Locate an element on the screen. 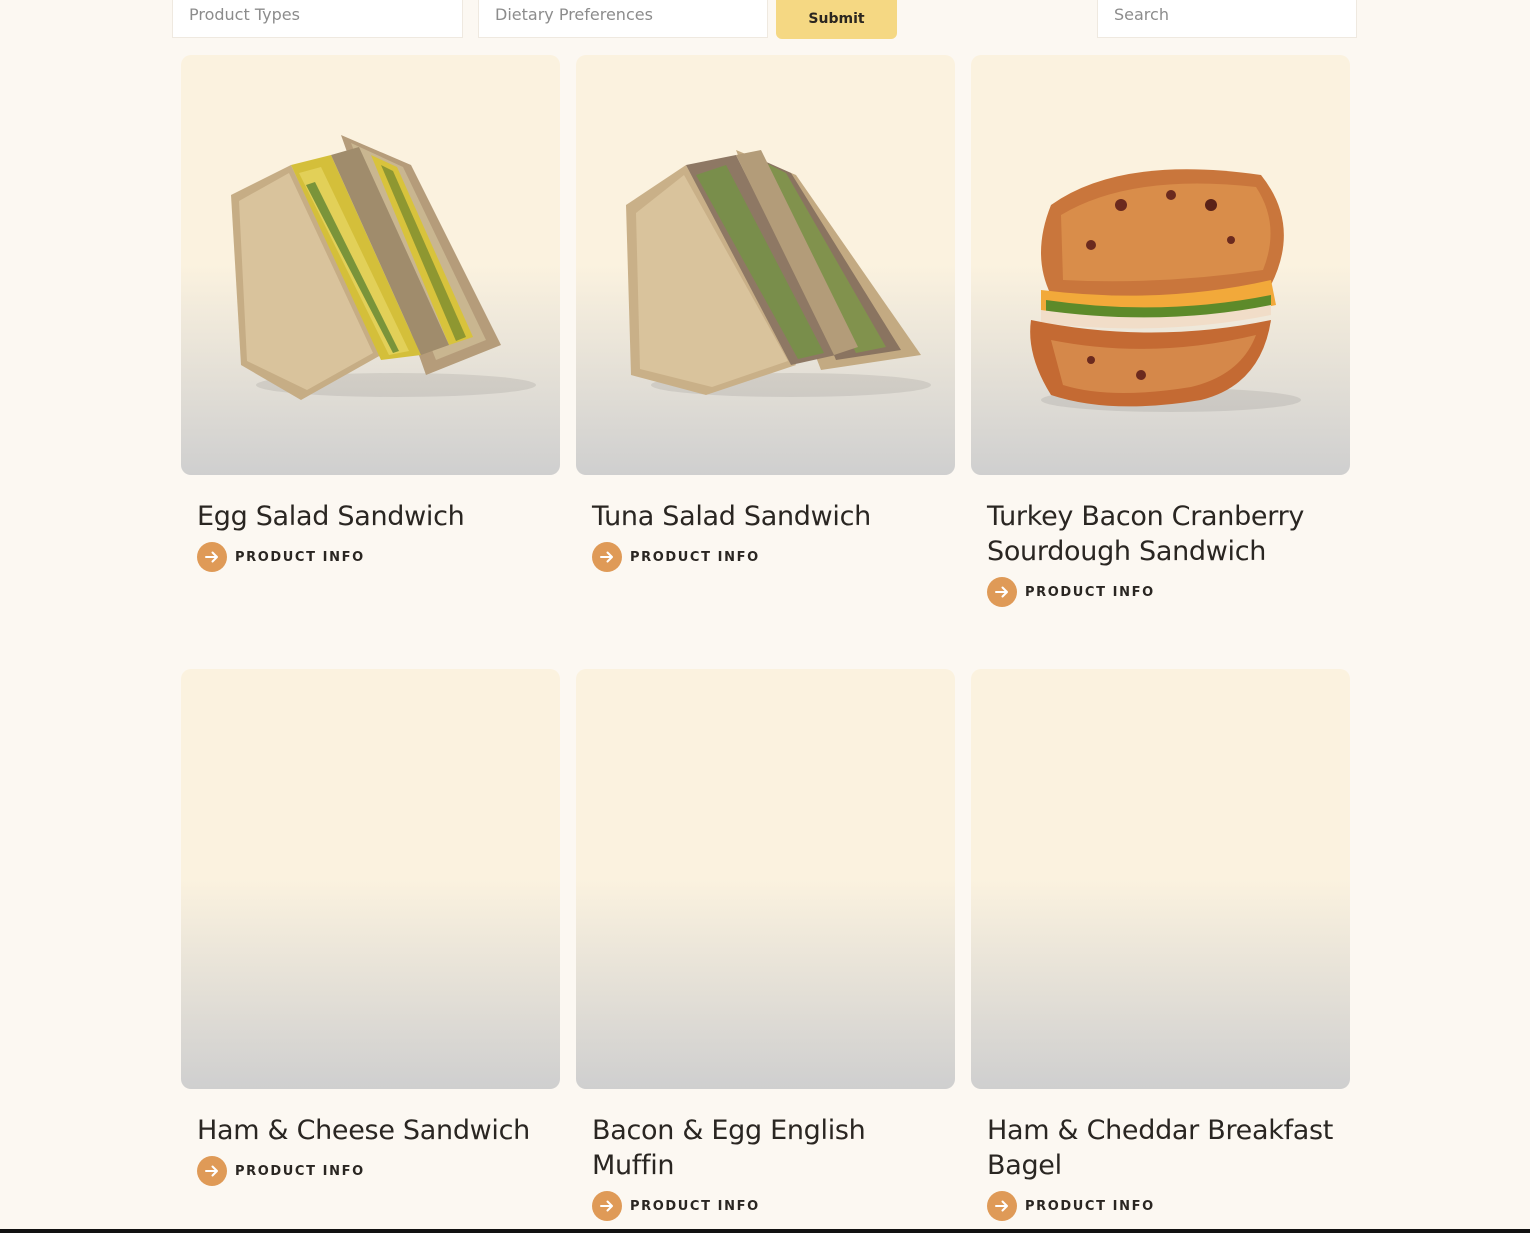 This screenshot has width=1530, height=1233. grilled-sourdough-sandwich-image is located at coordinates (1165, 290).